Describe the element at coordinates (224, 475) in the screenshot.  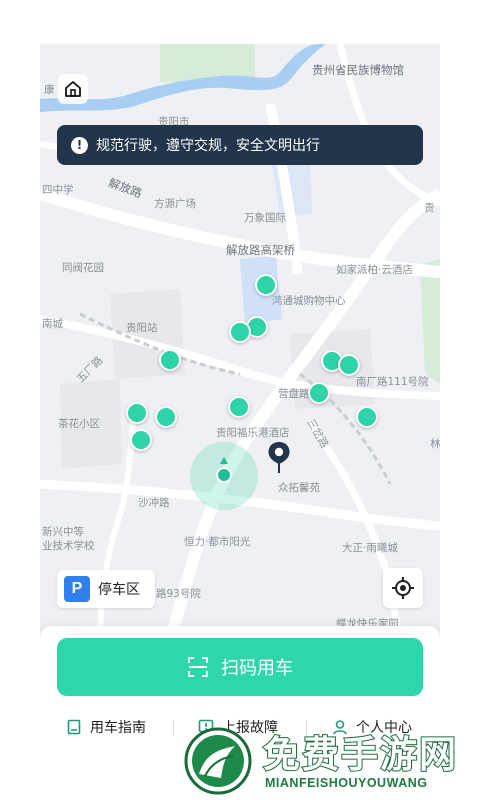
I see `current-location-dot` at that location.